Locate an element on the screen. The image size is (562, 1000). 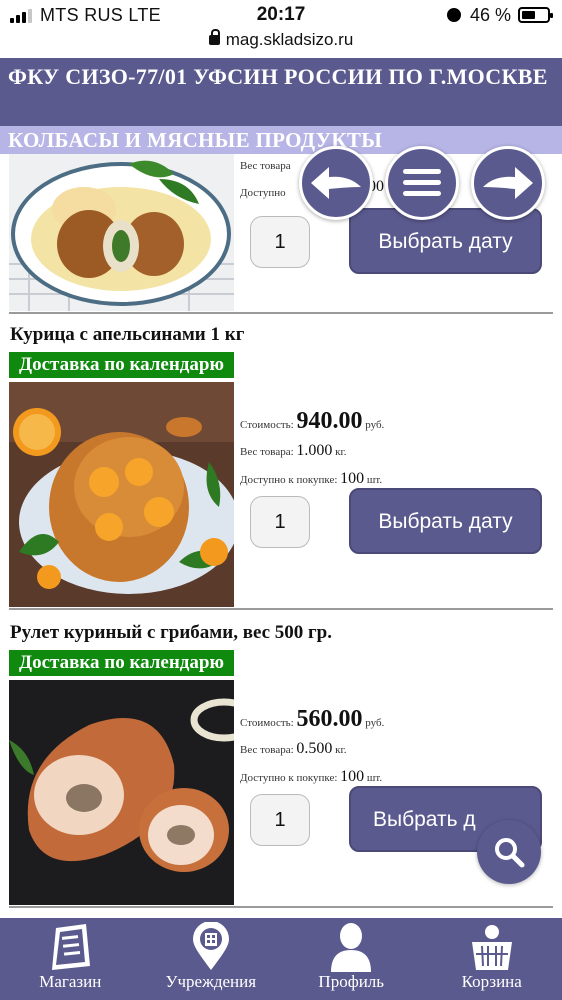
arrow-right-icon is located at coordinates (508, 183).